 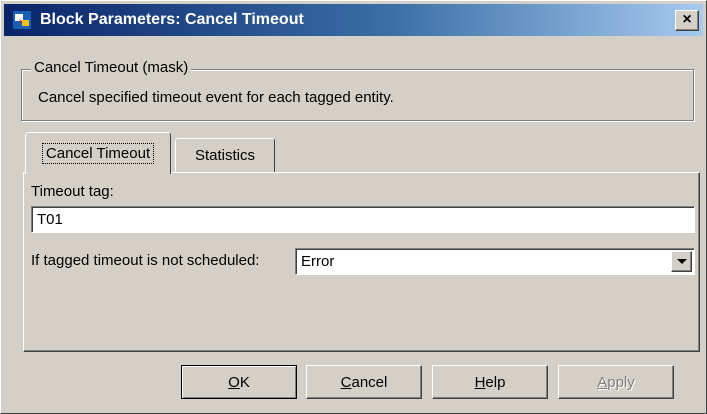 I want to click on ok-label: K, so click(x=244, y=382).